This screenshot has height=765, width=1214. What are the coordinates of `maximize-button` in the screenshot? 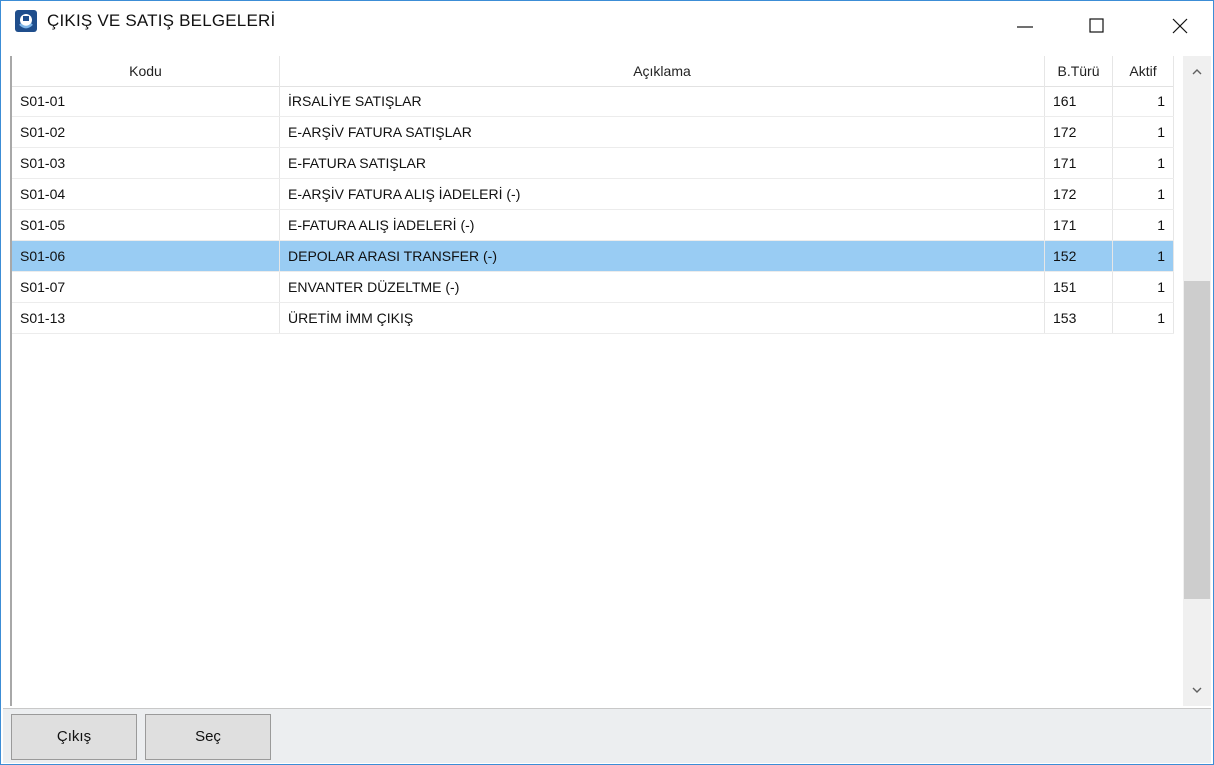 It's located at (1097, 26).